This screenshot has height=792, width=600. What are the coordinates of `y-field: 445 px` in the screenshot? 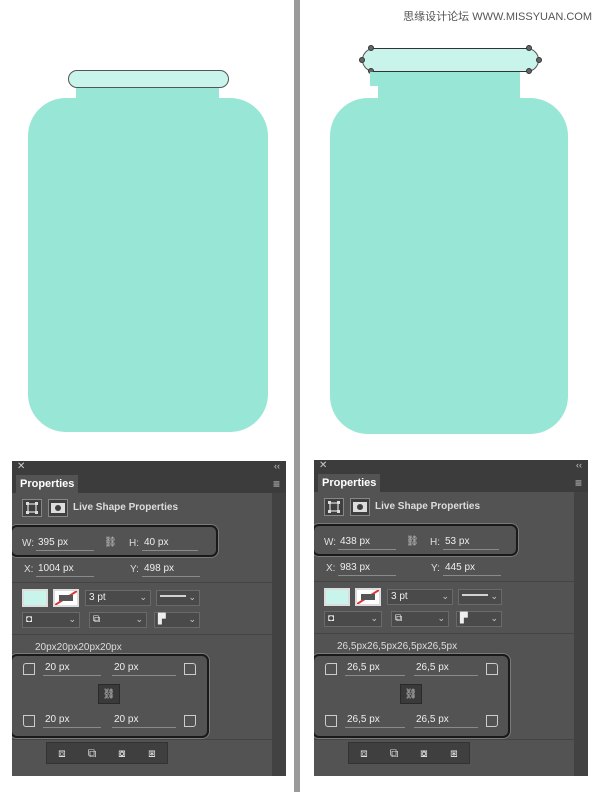 It's located at (472, 569).